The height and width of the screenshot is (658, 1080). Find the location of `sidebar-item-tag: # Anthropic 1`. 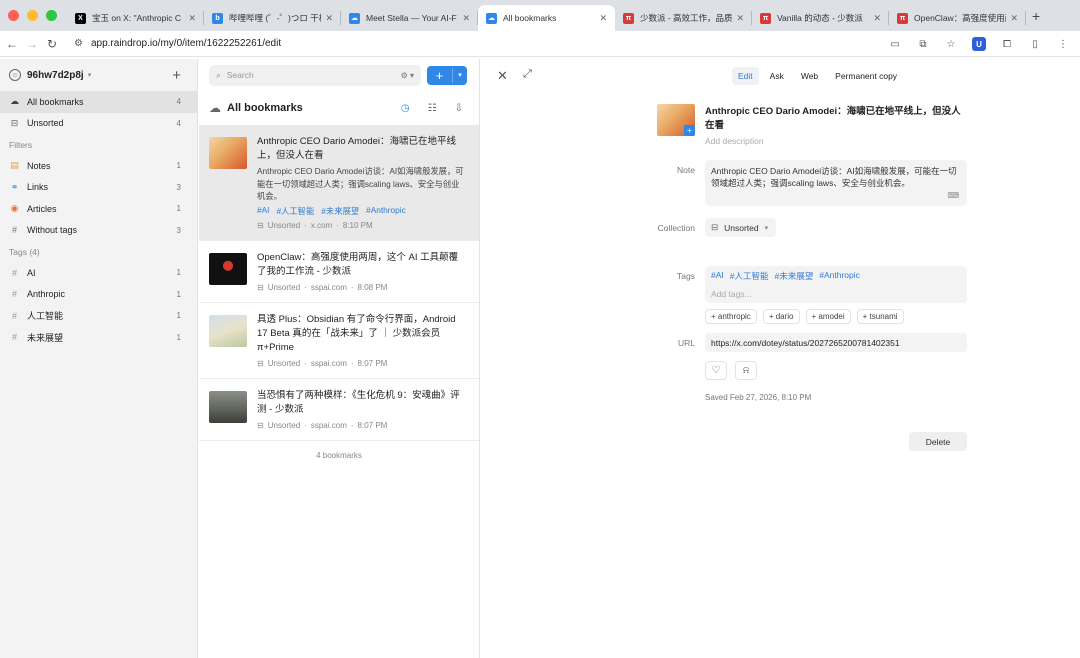

sidebar-item-tag: # Anthropic 1 is located at coordinates (98, 295).